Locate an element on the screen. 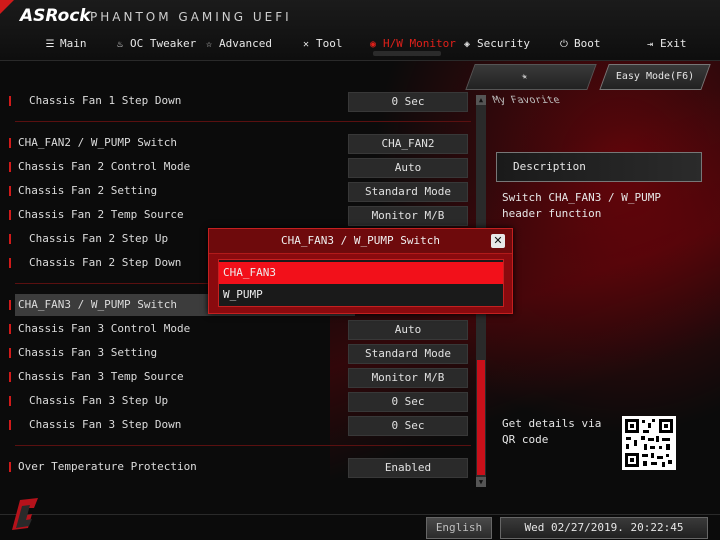  active-tab-indicator is located at coordinates (407, 53).